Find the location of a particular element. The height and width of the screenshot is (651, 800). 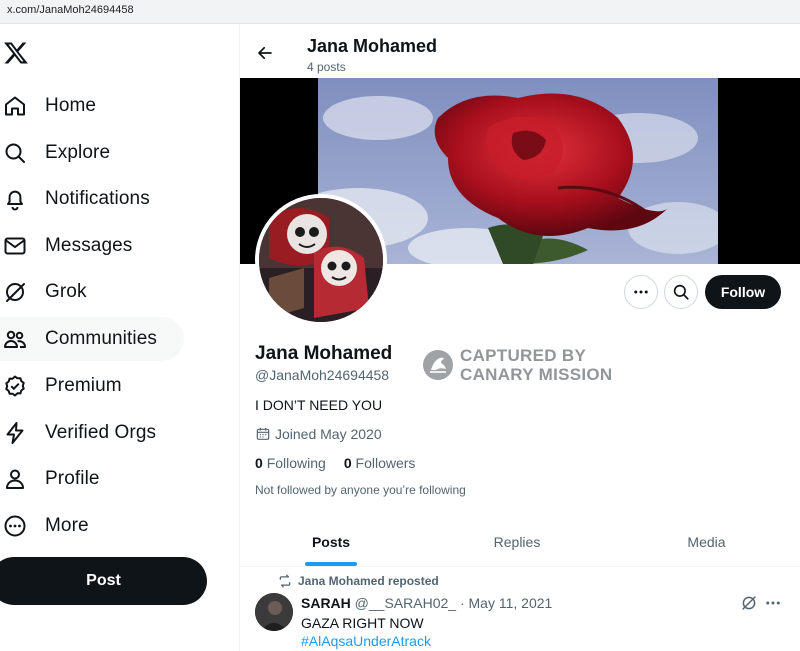

ellipsis-icon is located at coordinates (641, 292).